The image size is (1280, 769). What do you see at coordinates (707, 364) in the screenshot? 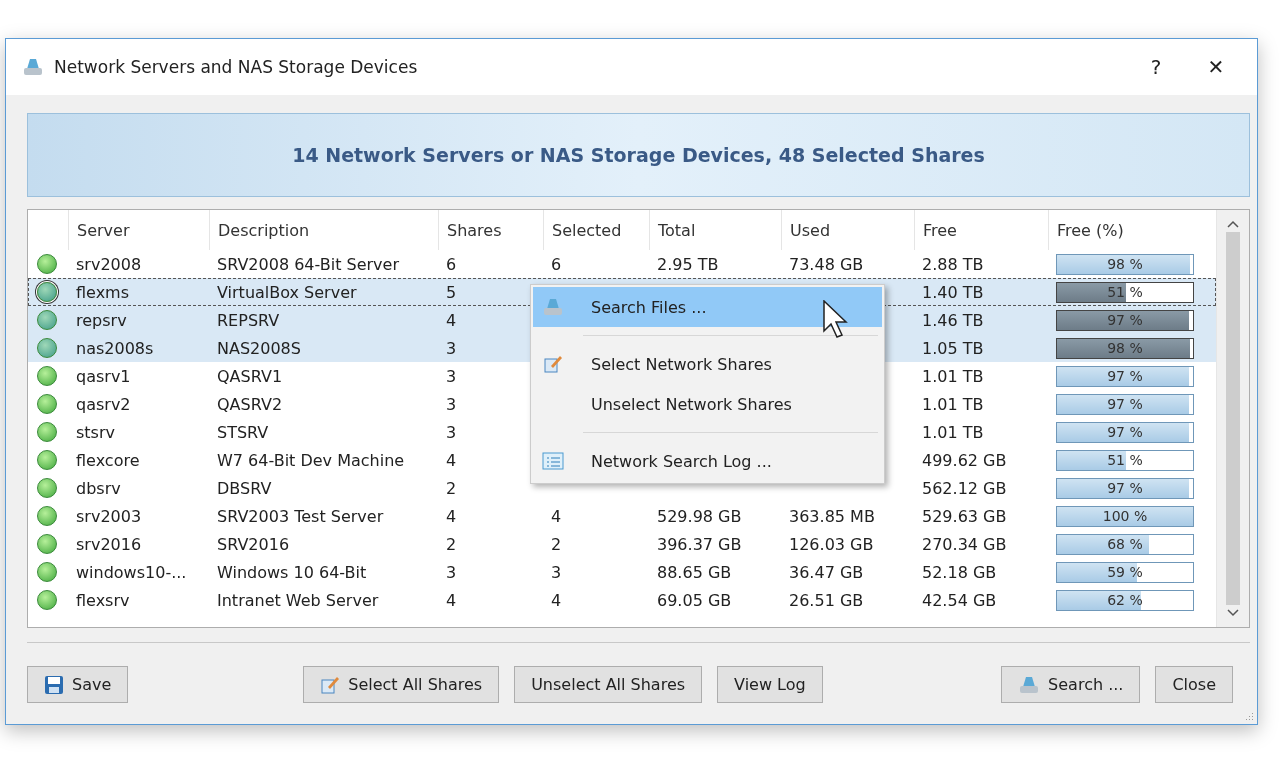
I see `menu-item: Select Network Shares` at bounding box center [707, 364].